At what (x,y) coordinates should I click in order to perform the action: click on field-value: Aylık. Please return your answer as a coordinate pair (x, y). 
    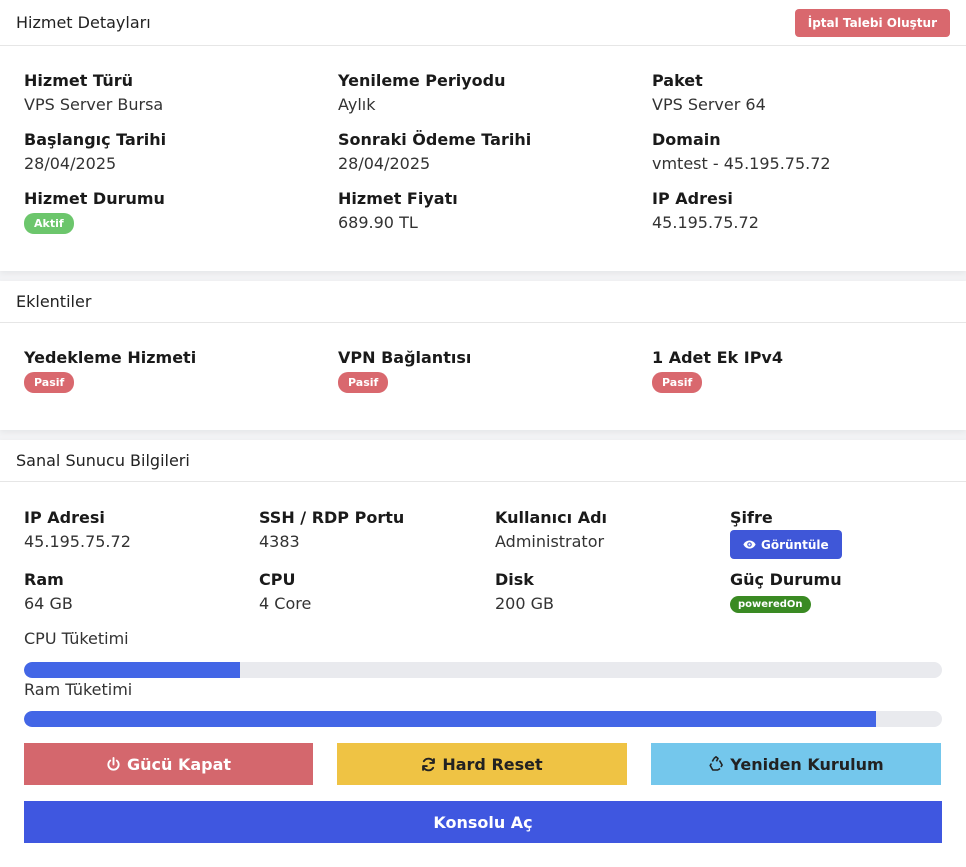
    Looking at the image, I should click on (357, 104).